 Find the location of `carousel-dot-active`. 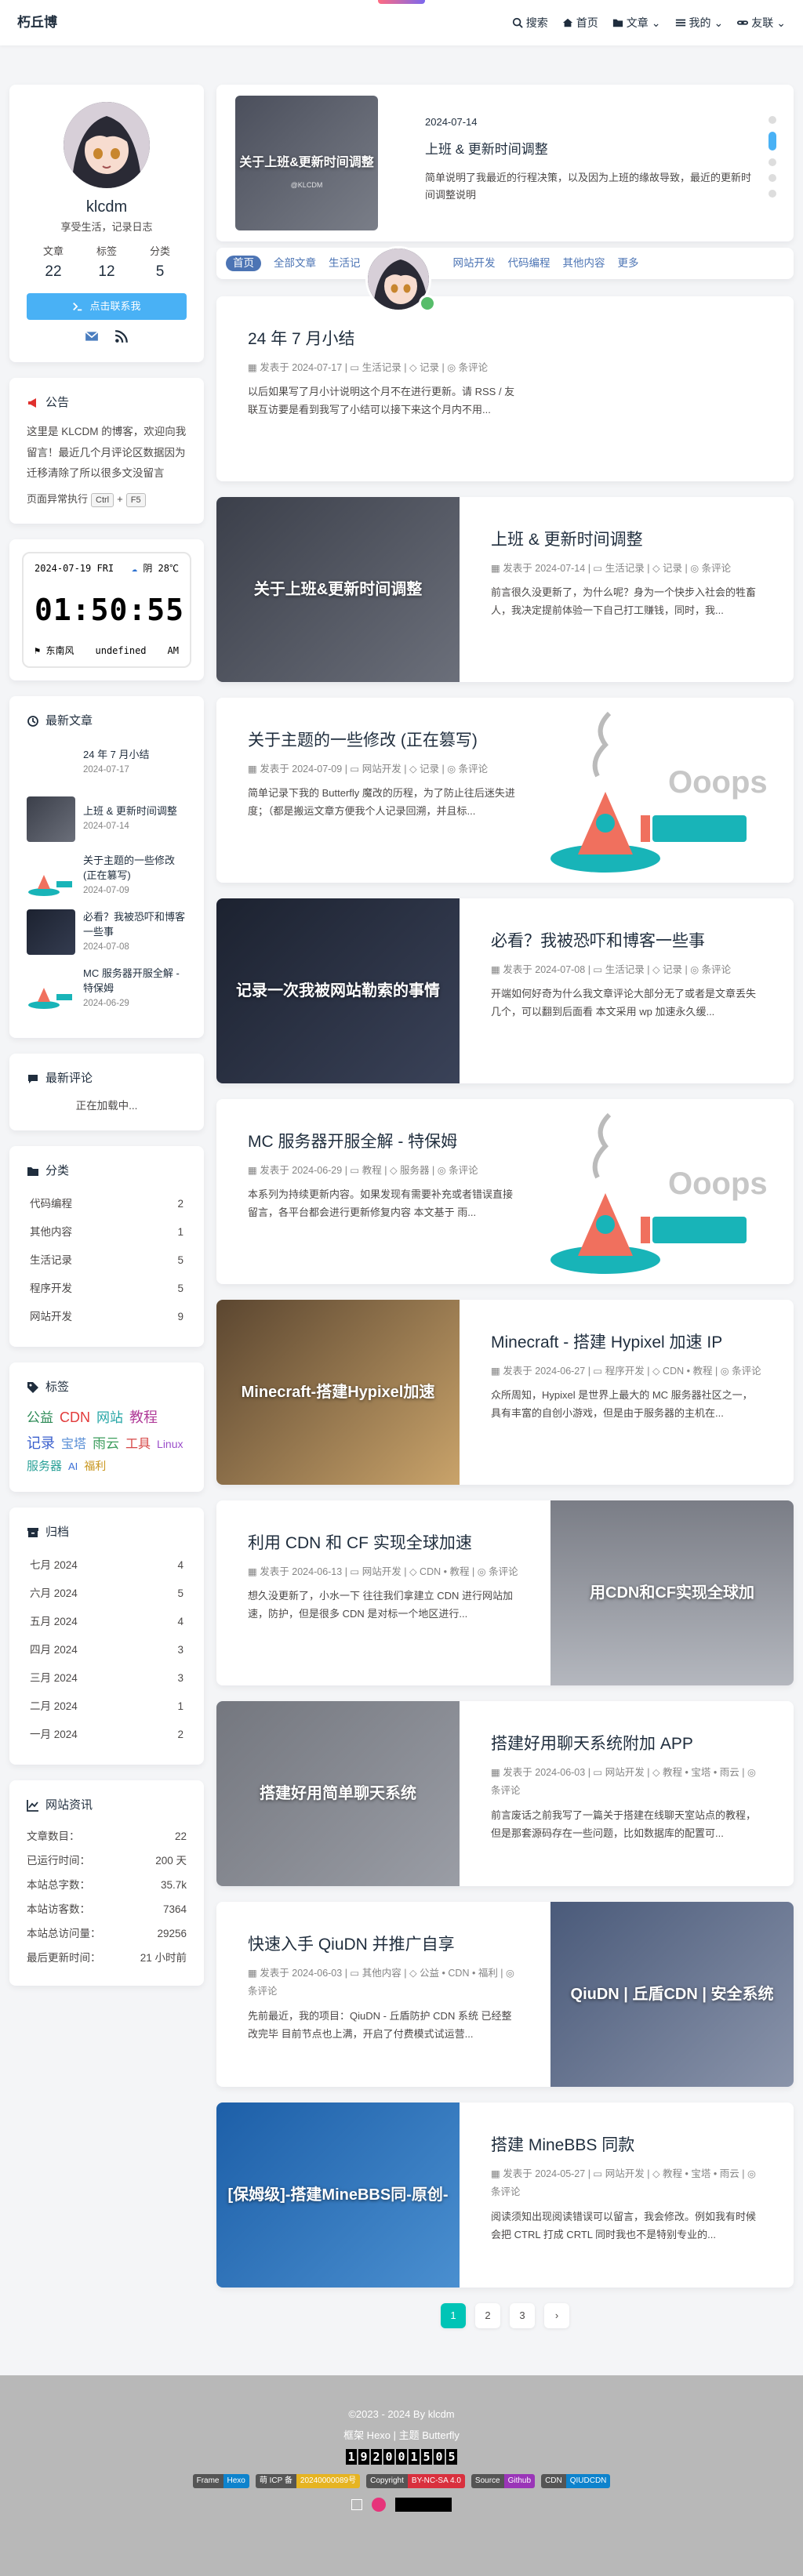

carousel-dot-active is located at coordinates (772, 142).